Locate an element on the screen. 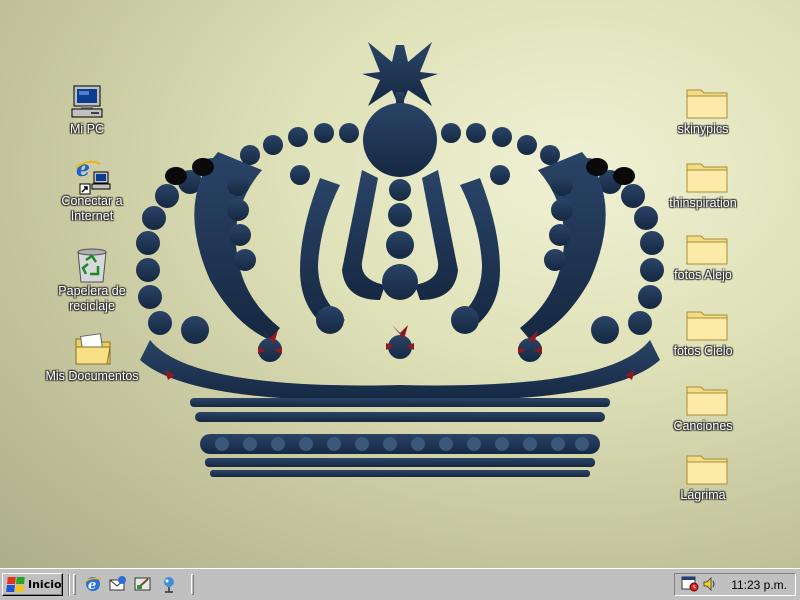 Image resolution: width=800 pixels, height=600 pixels. desktop-icon-label: Conectar a Internet is located at coordinates (92, 208).